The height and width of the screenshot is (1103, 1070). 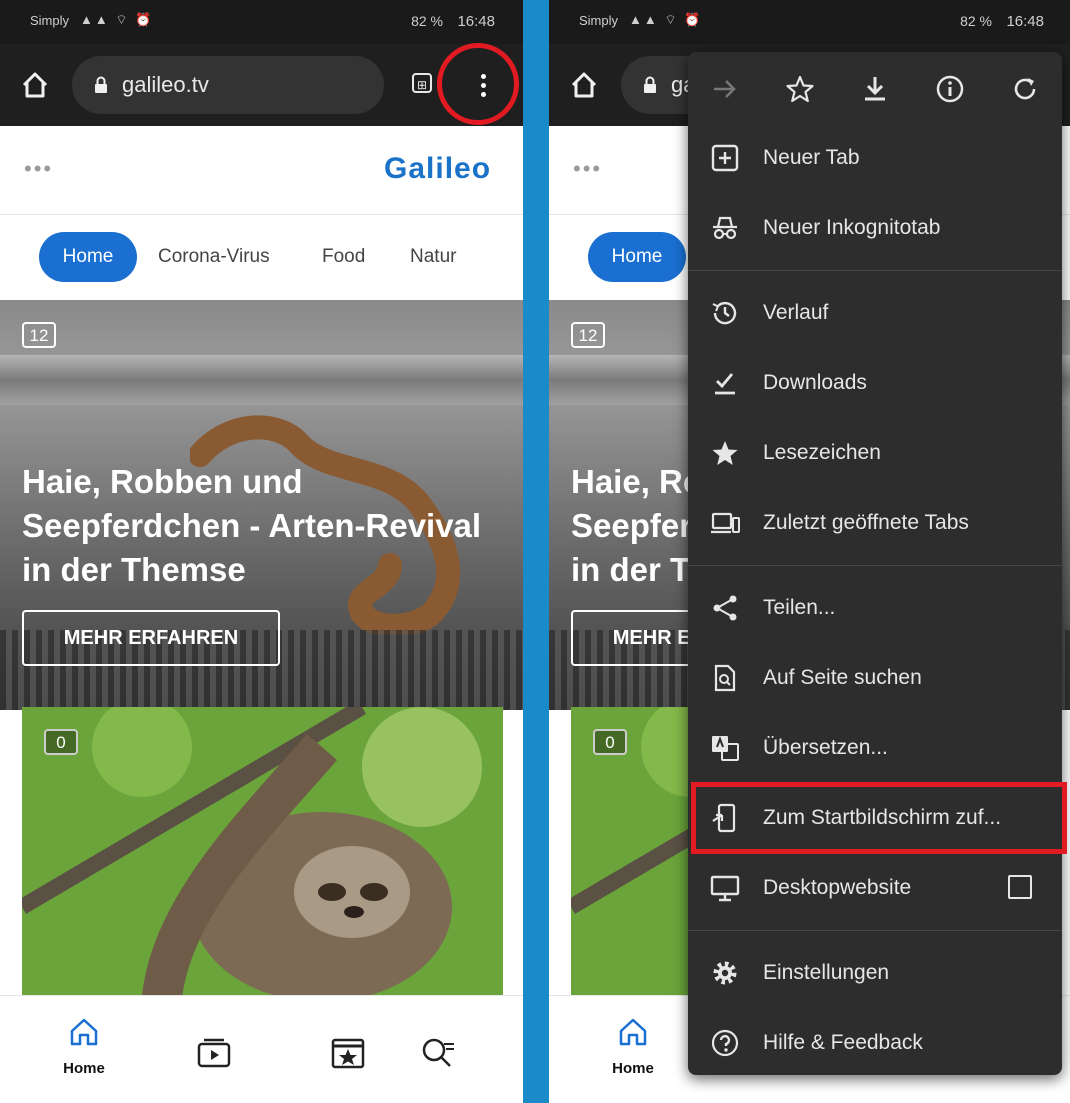 I want to click on forward-icon, so click(x=725, y=89).